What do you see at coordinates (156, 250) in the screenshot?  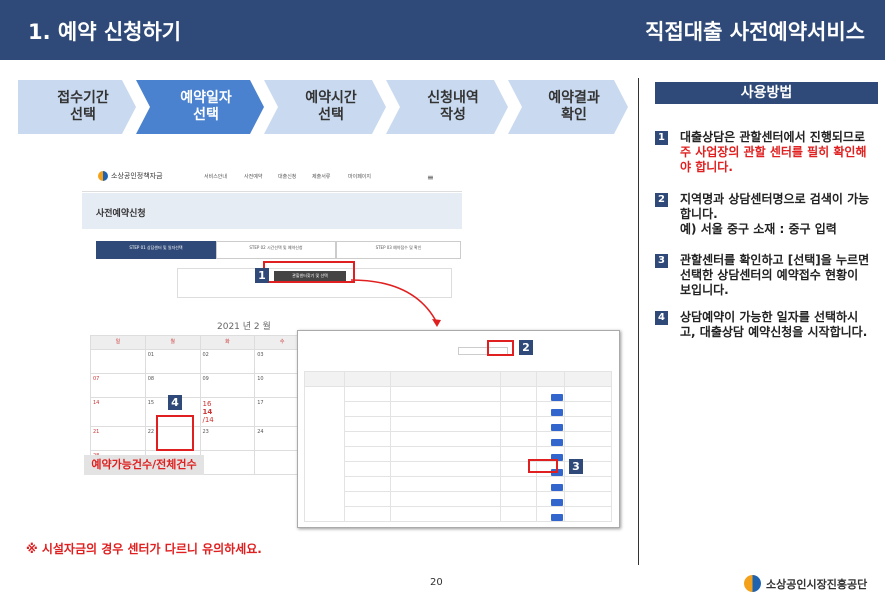 I see `tab-step1: STEP 01 상담센터 및 일자선택` at bounding box center [156, 250].